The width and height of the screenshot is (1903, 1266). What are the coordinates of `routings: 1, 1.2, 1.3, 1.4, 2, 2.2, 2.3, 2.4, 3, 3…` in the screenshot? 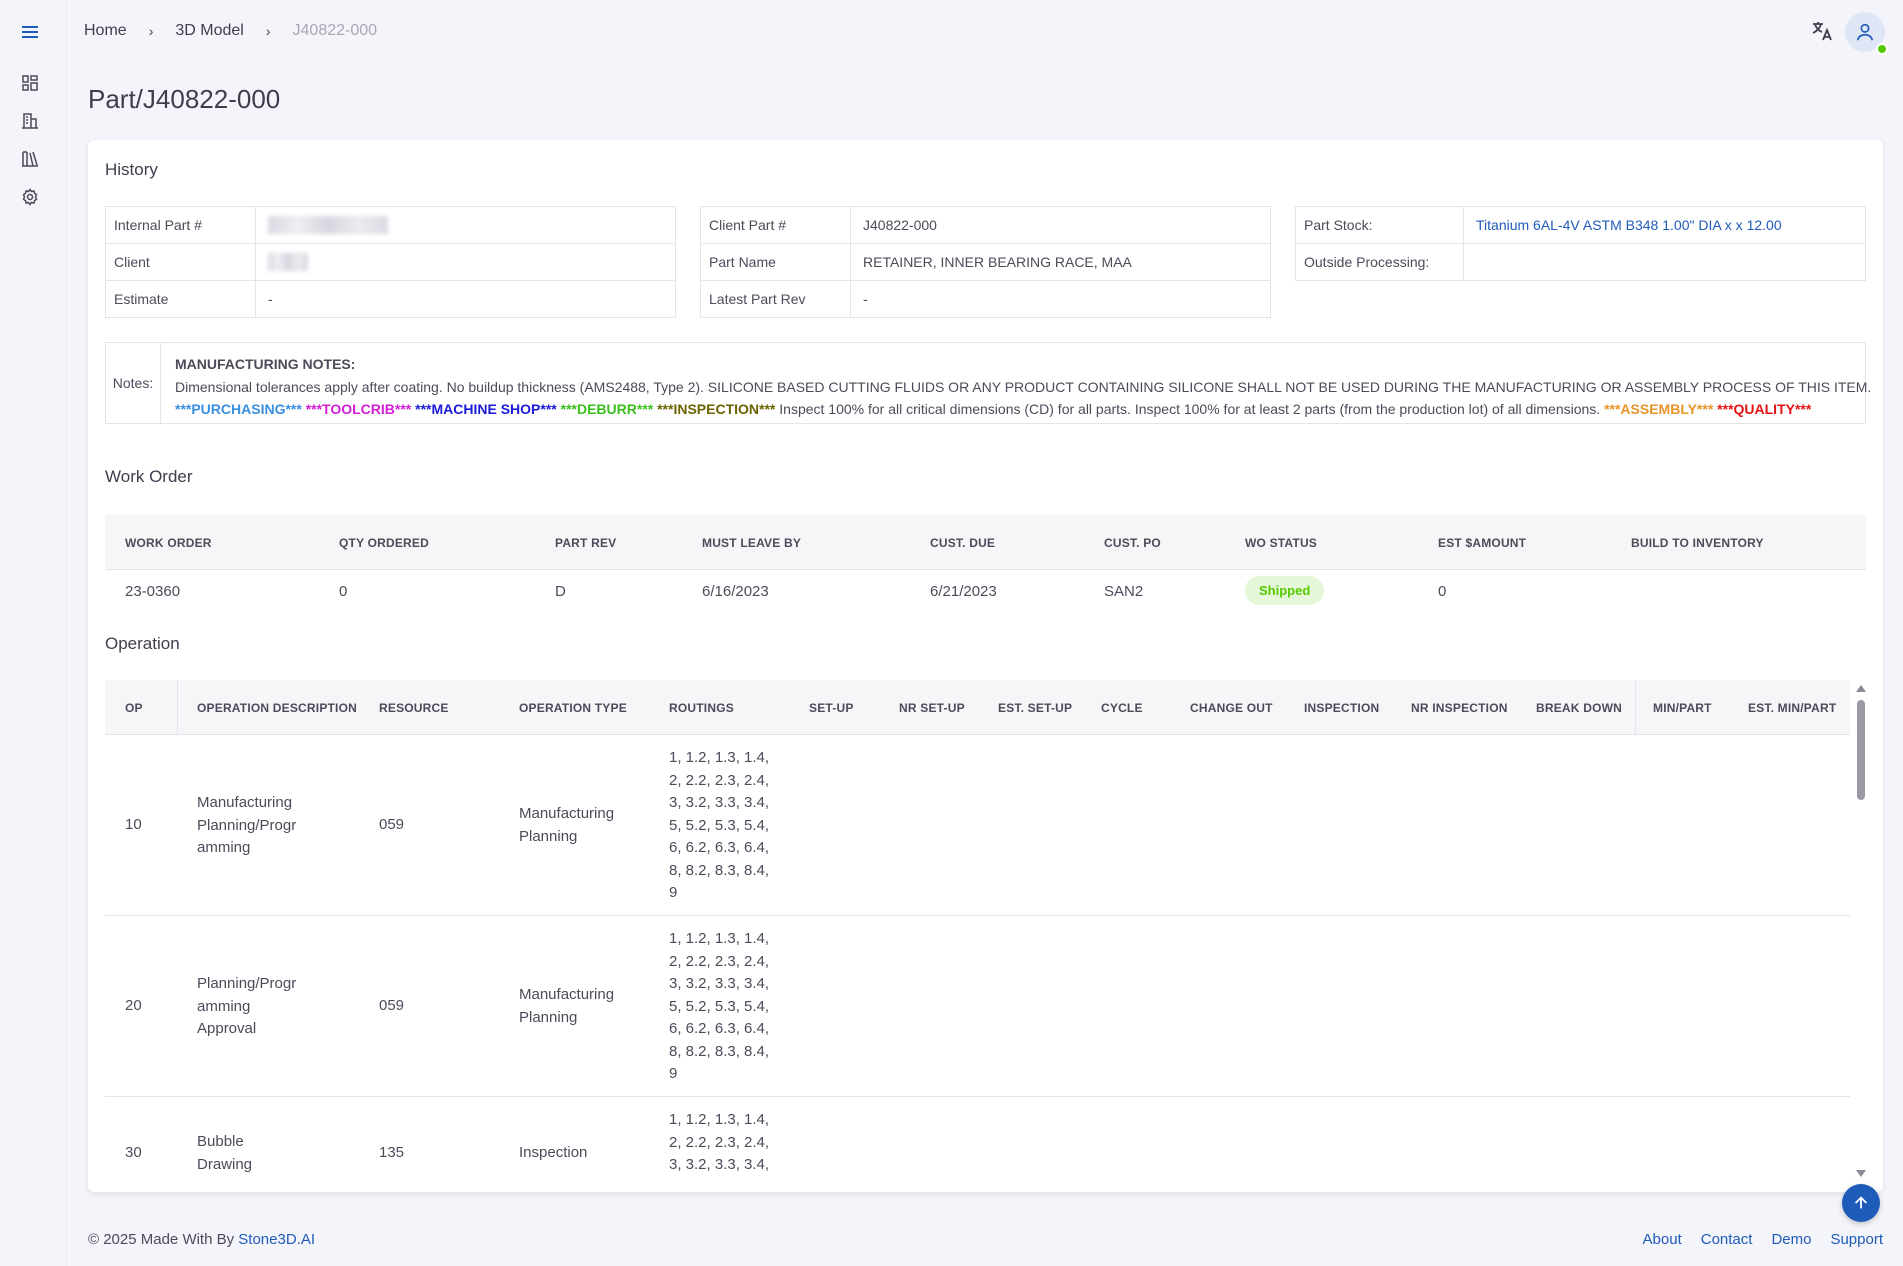 It's located at (719, 1007).